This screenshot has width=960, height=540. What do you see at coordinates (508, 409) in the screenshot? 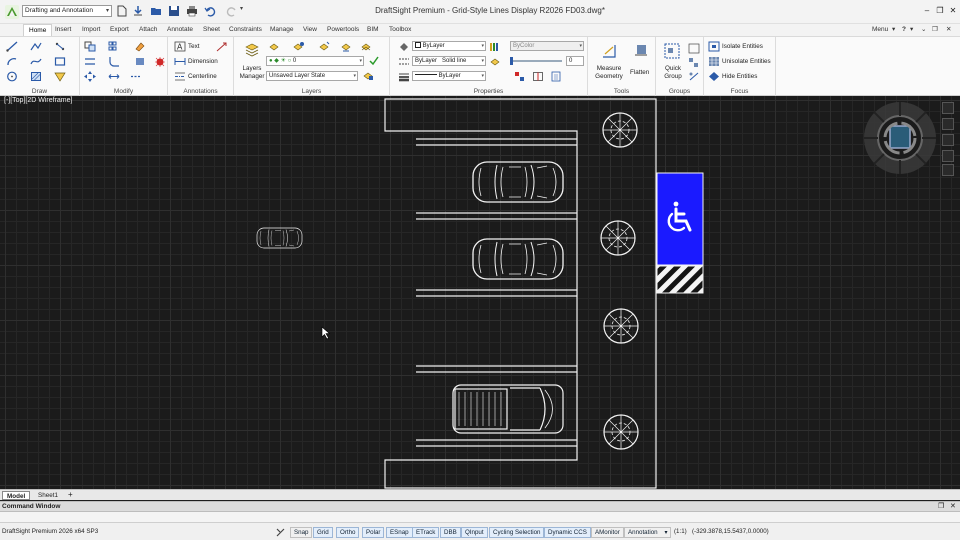
I see `truck-block` at bounding box center [508, 409].